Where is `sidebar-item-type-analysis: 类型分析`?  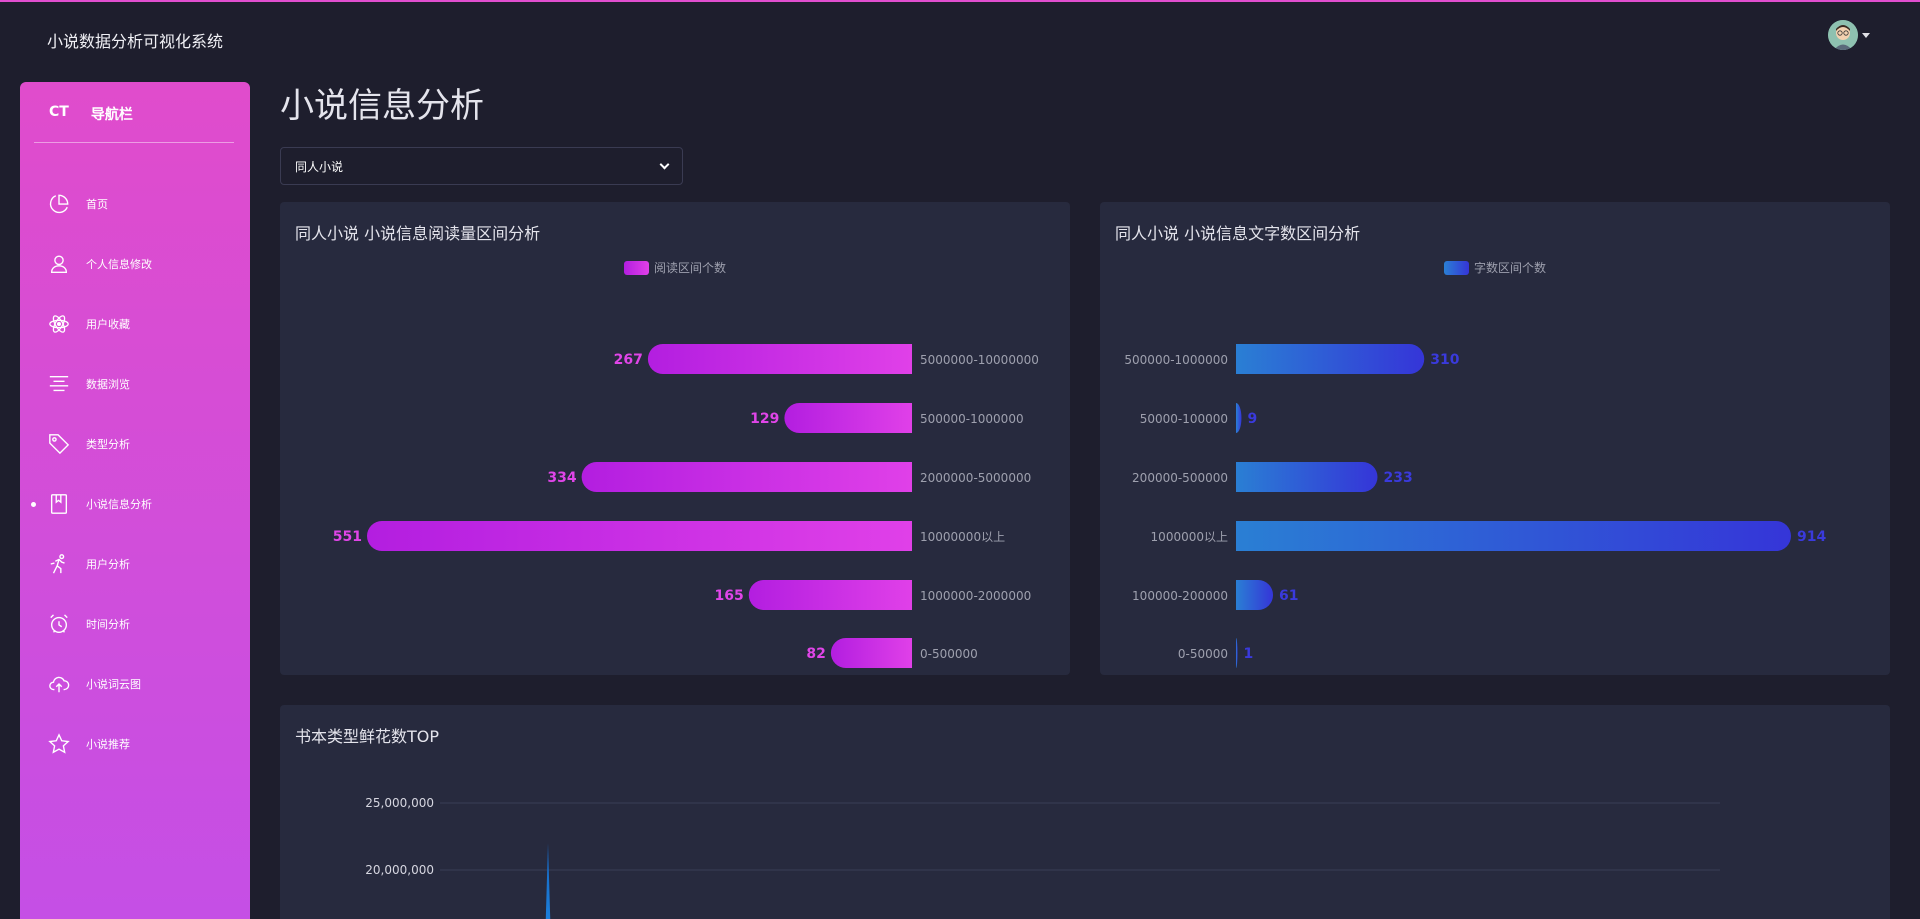
sidebar-item-type-analysis: 类型分析 is located at coordinates (135, 444).